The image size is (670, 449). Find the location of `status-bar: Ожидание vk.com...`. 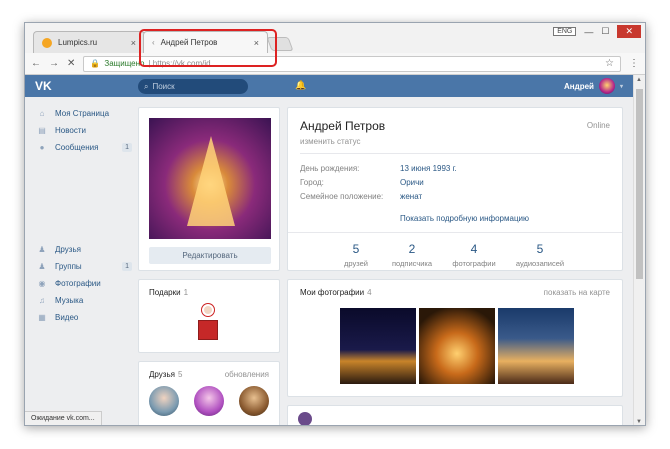

status-bar: Ожидание vk.com... is located at coordinates (63, 418).